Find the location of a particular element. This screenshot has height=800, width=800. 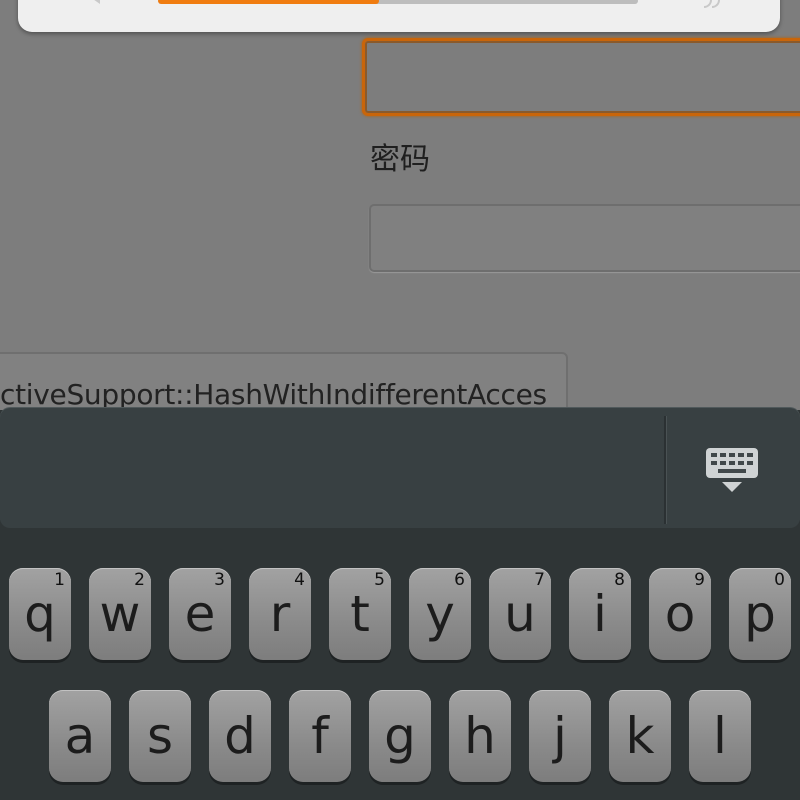

key-l: l is located at coordinates (720, 736).